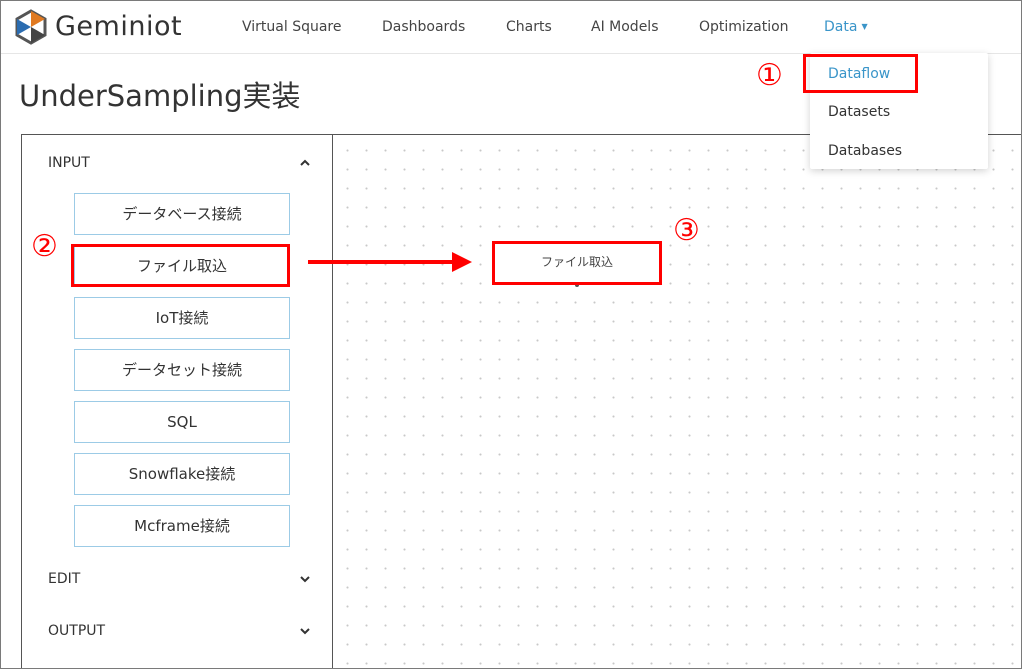  I want to click on annotation-arrow-icon, so click(390, 262).